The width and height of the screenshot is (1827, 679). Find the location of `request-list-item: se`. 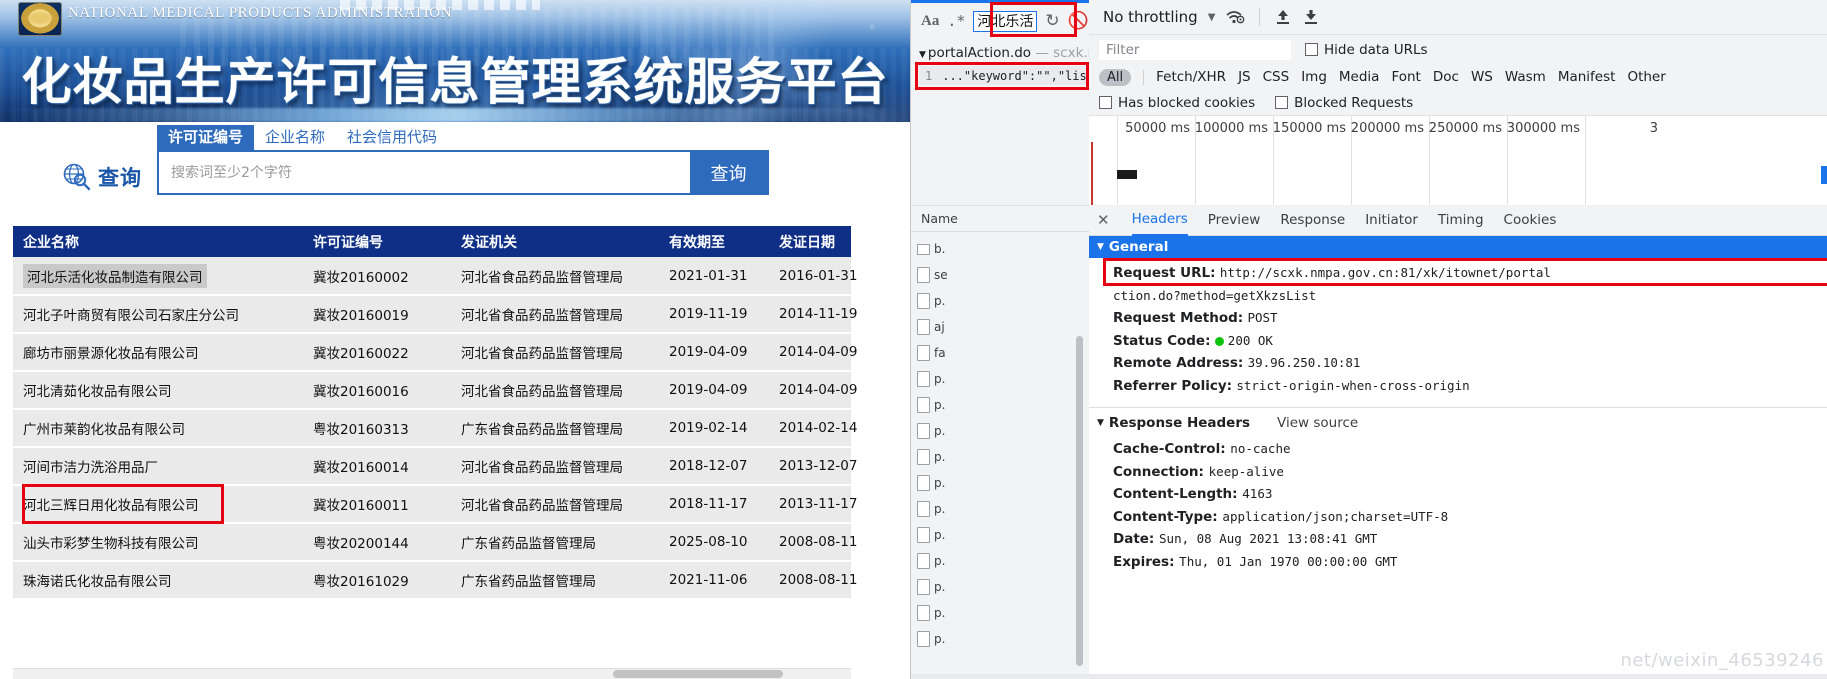

request-list-item: se is located at coordinates (940, 275).